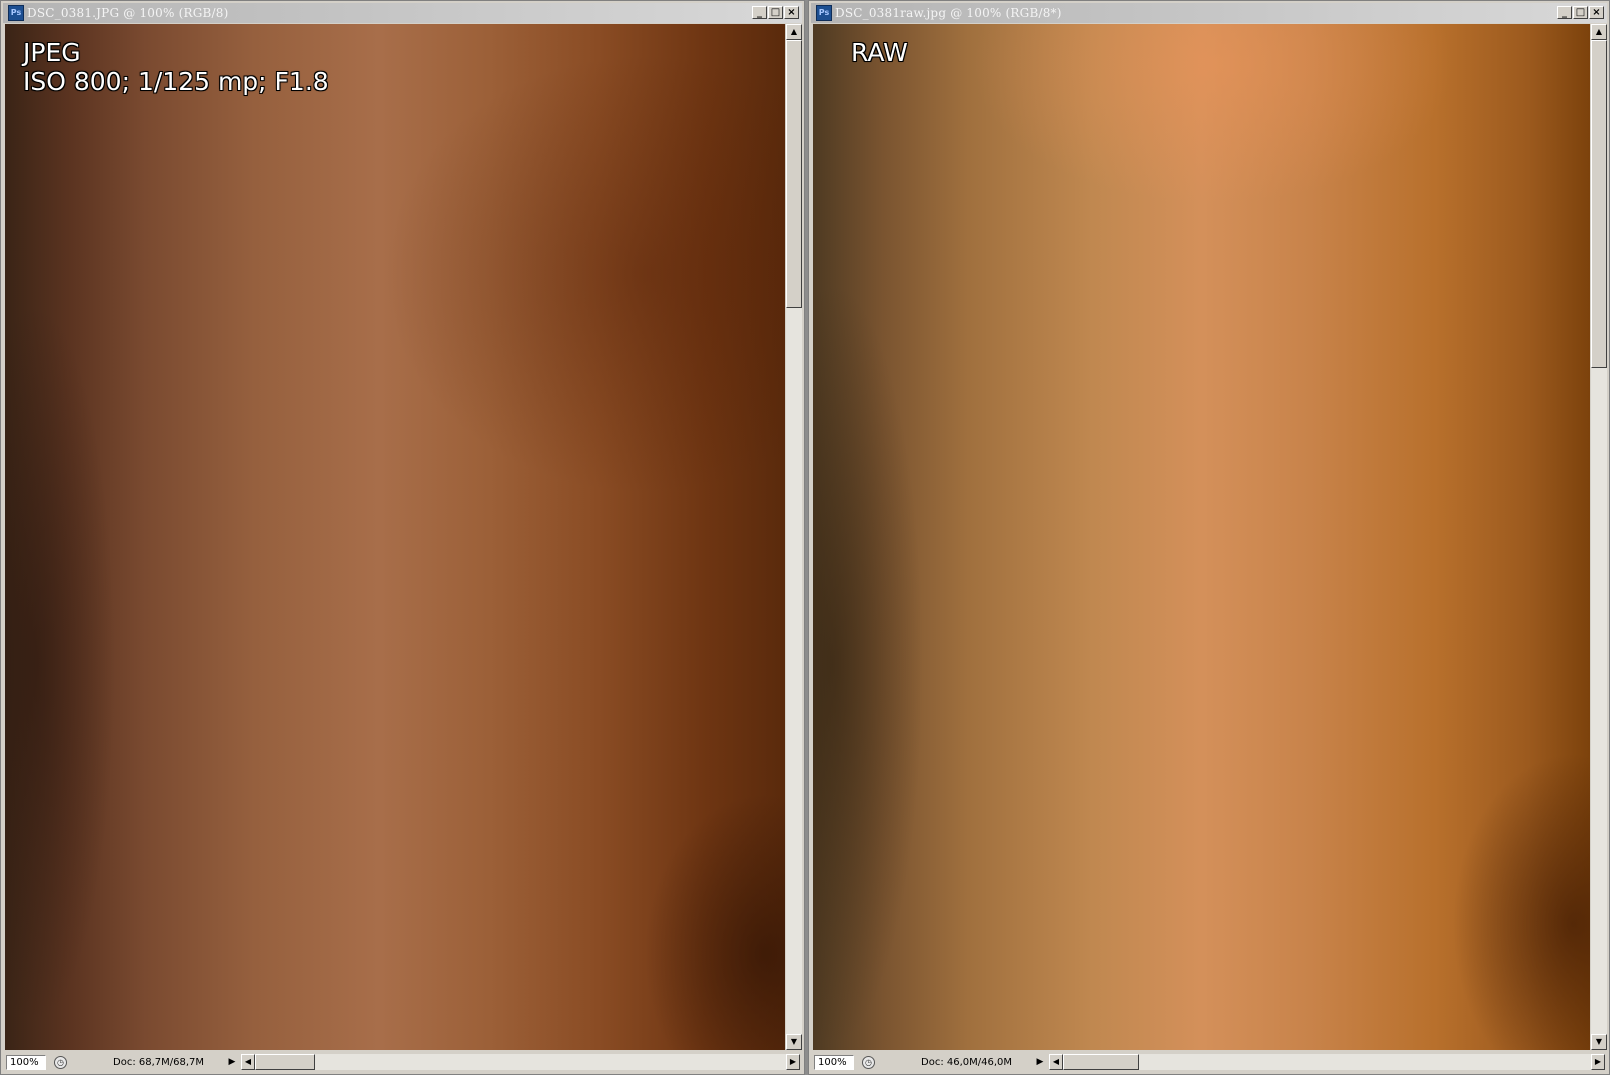  I want to click on window-title: DSC_0381.JPG @ 100% (RGB/8), so click(128, 13).